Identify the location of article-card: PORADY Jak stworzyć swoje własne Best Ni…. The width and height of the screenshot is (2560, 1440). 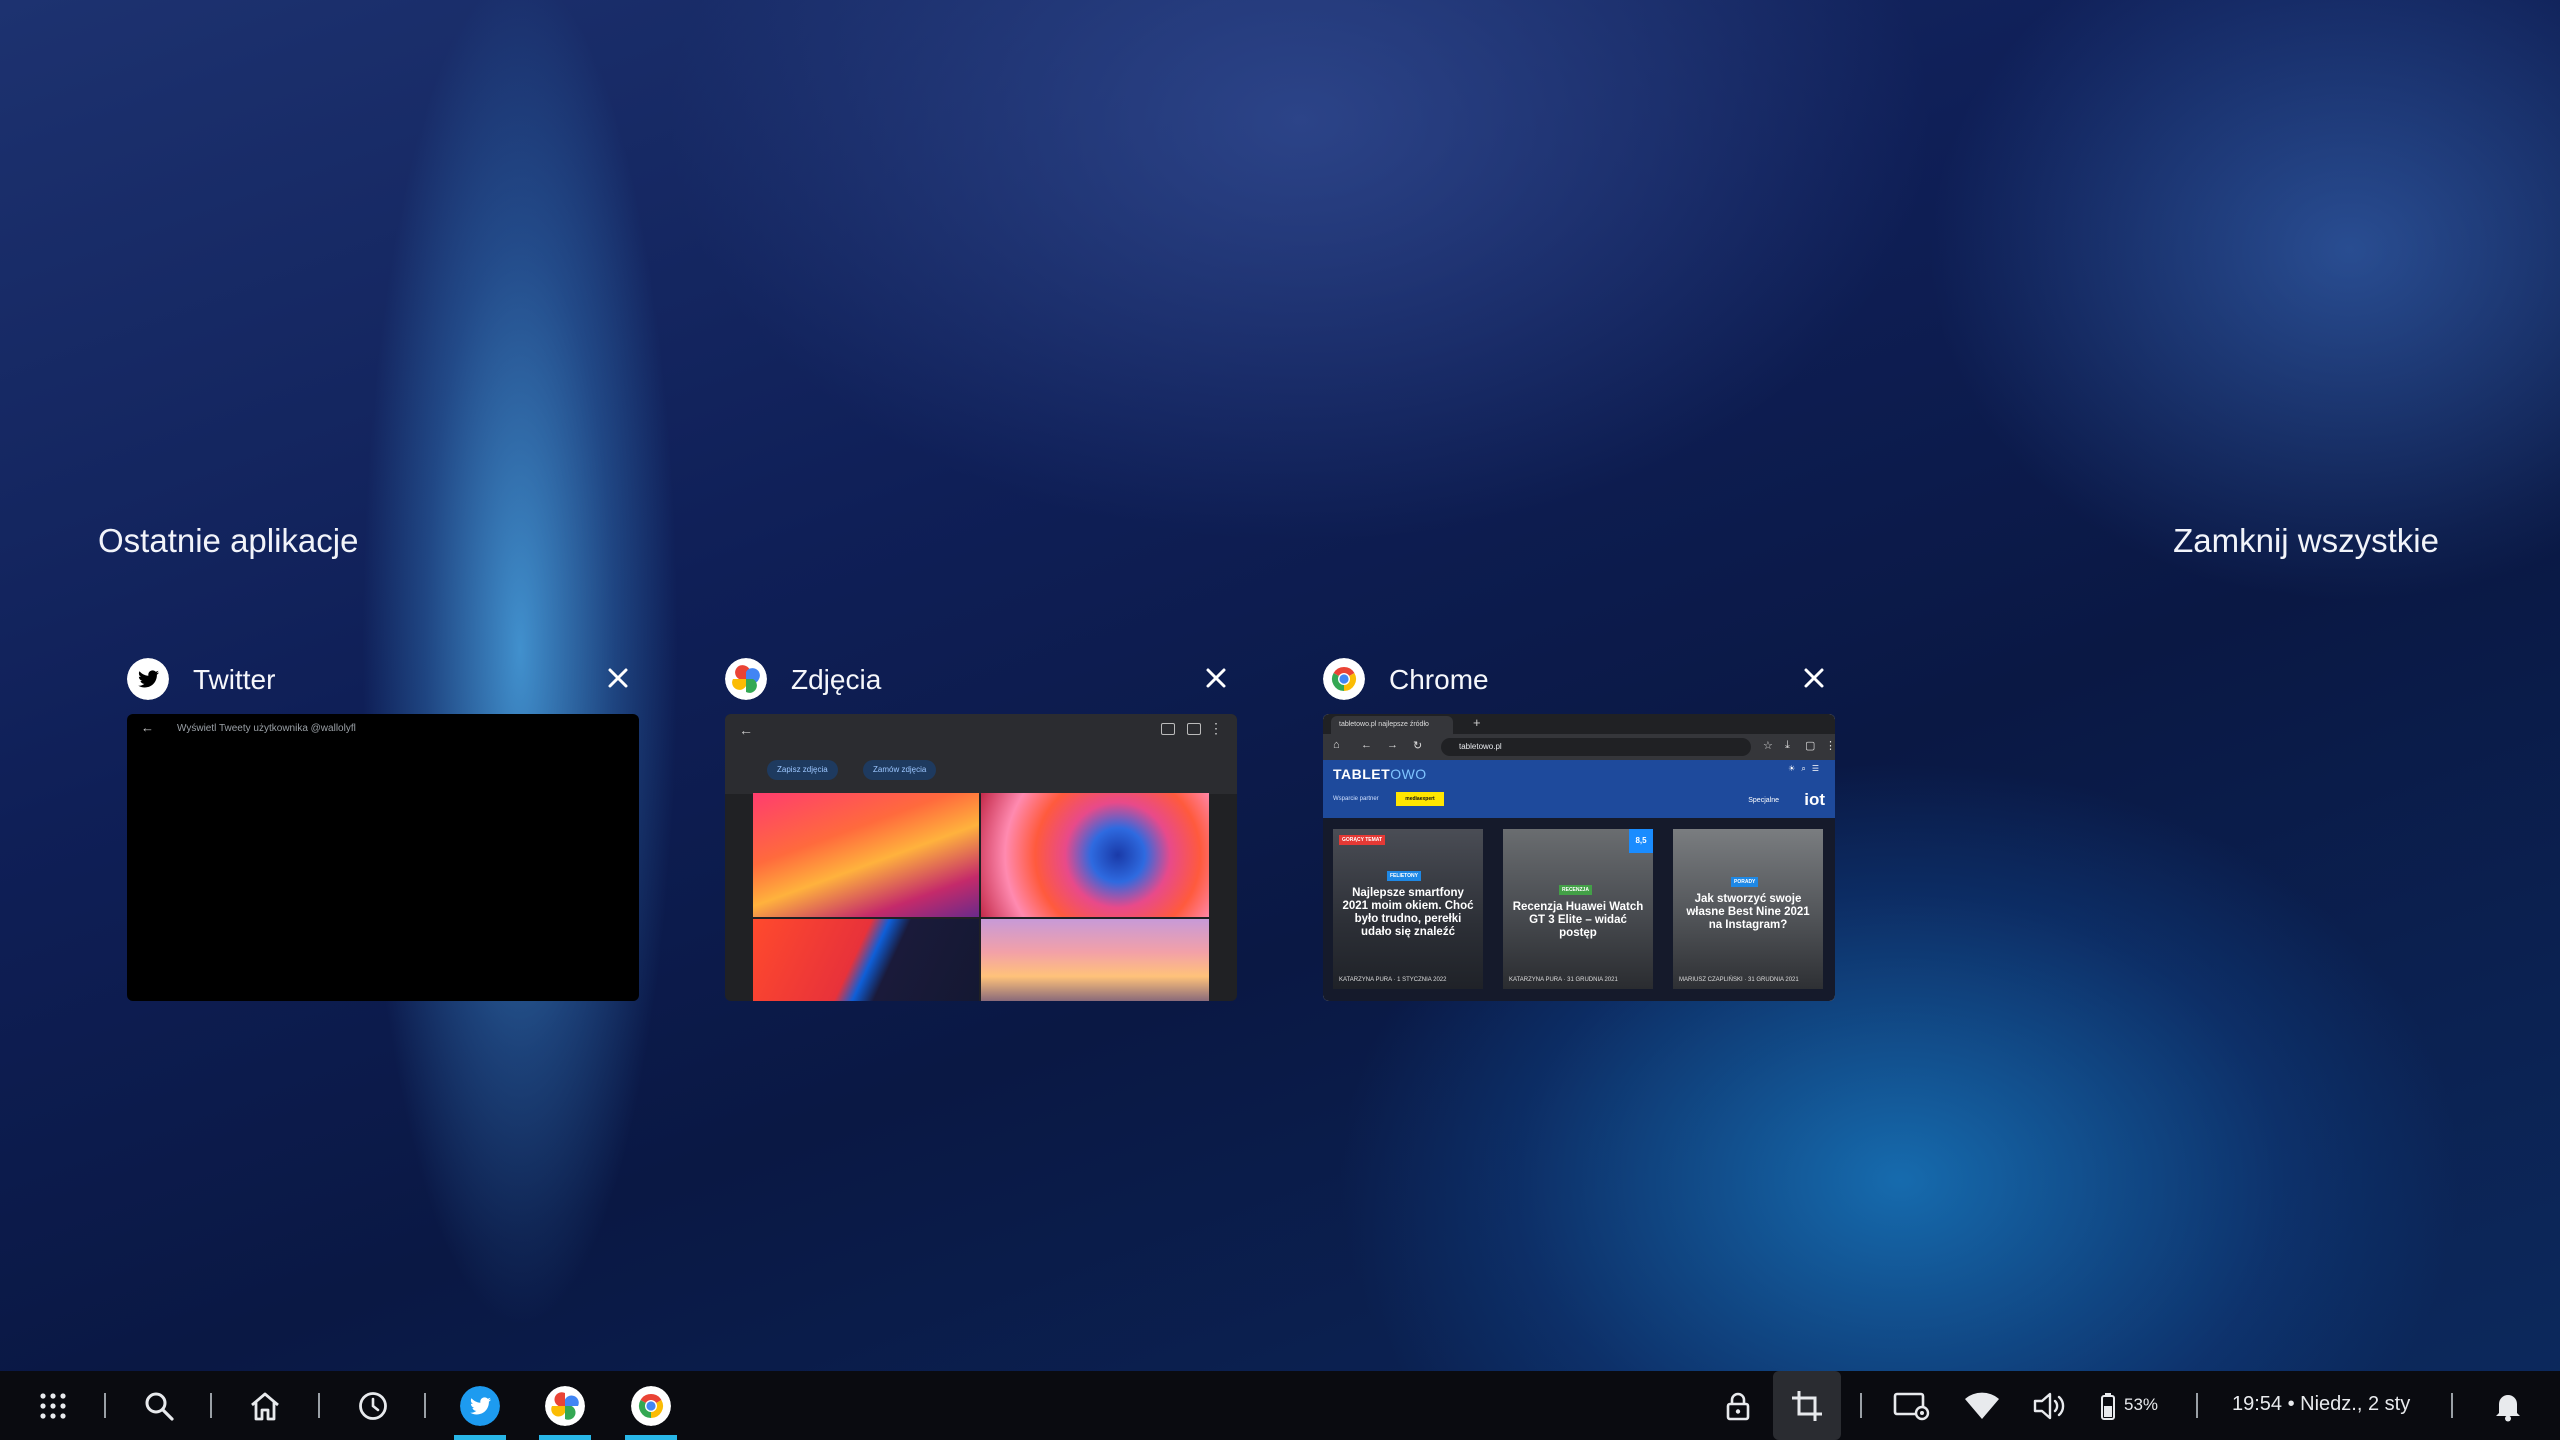
(1748, 909).